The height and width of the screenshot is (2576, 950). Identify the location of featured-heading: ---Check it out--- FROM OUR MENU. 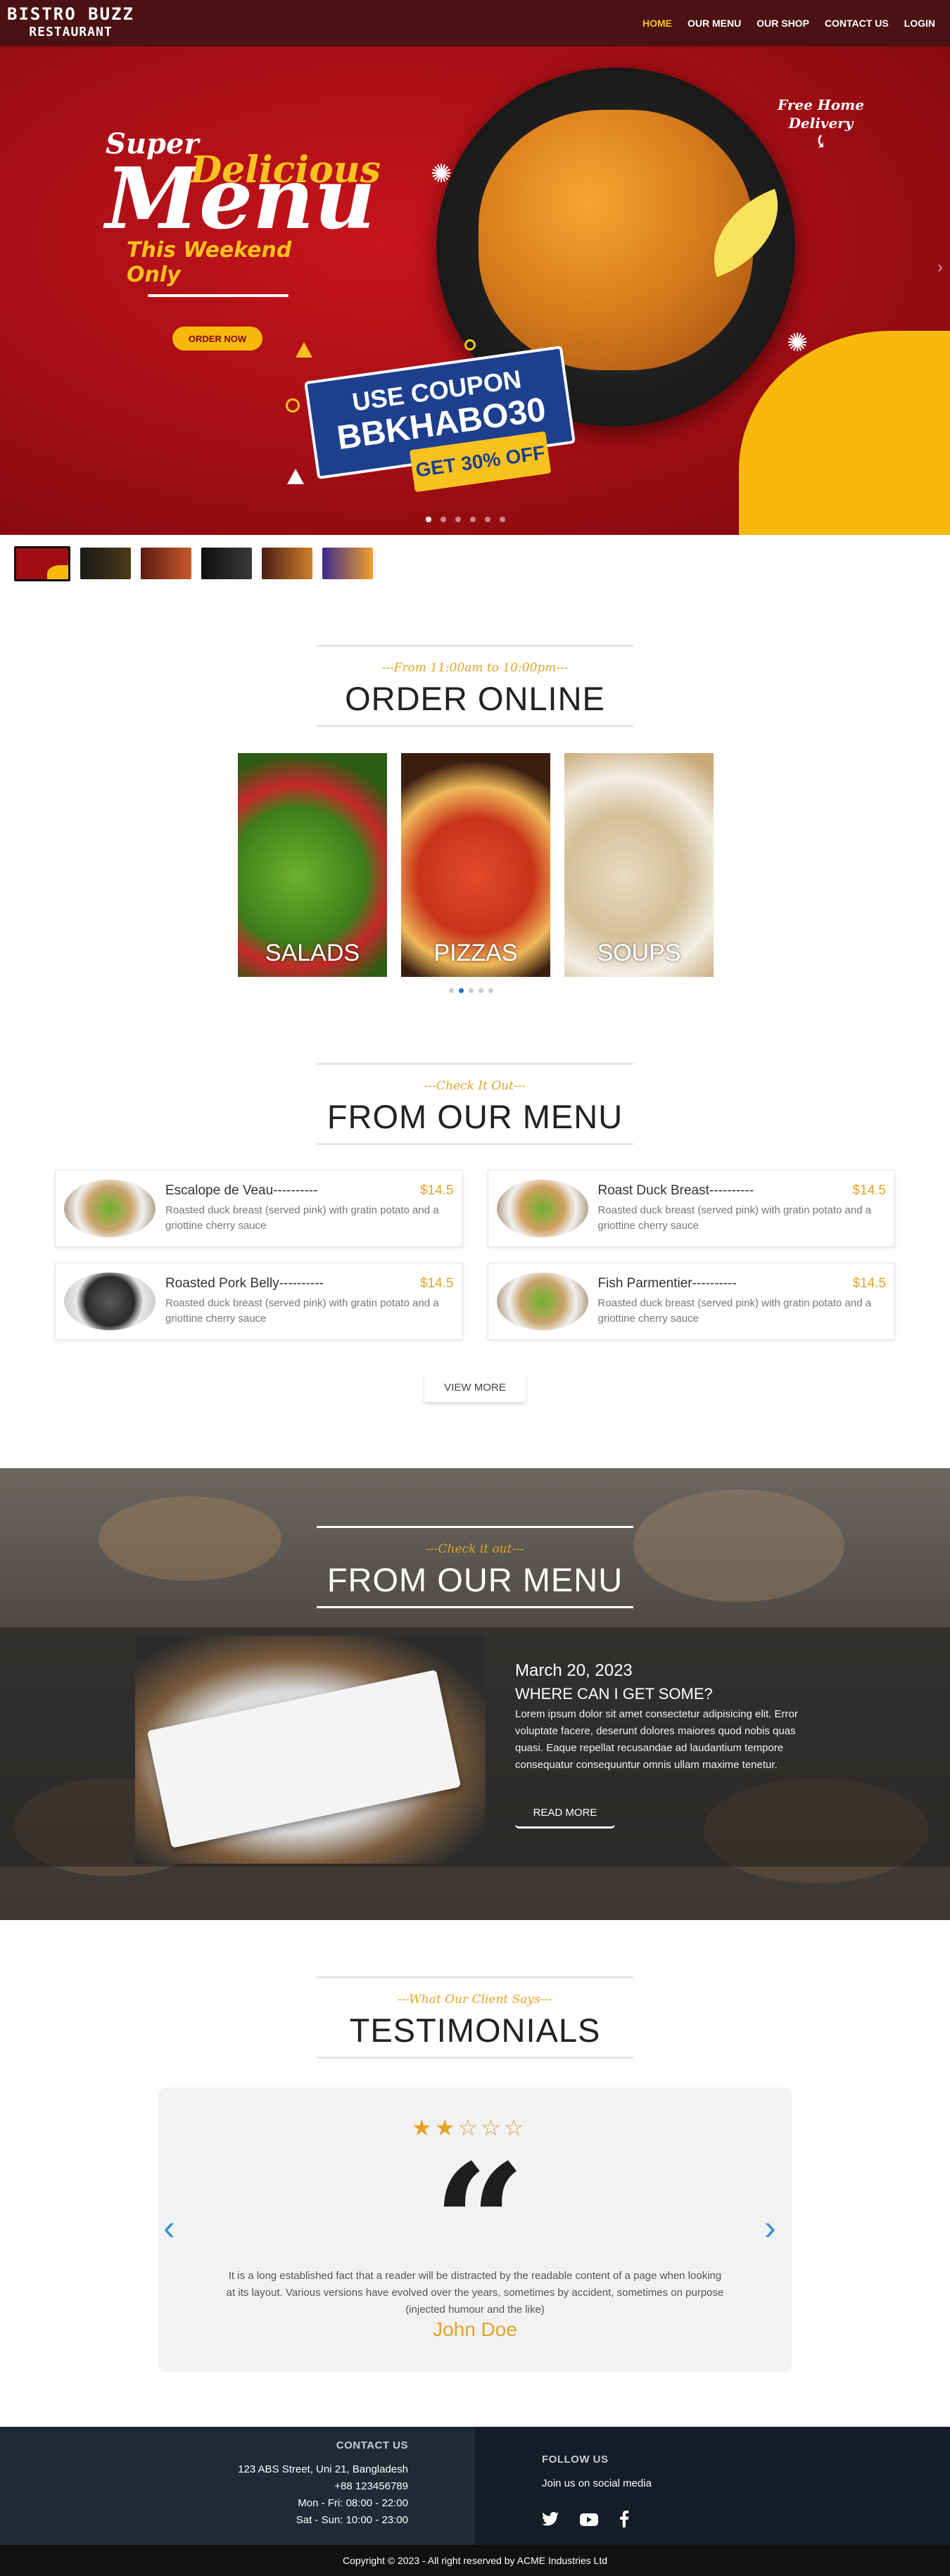
(475, 1567).